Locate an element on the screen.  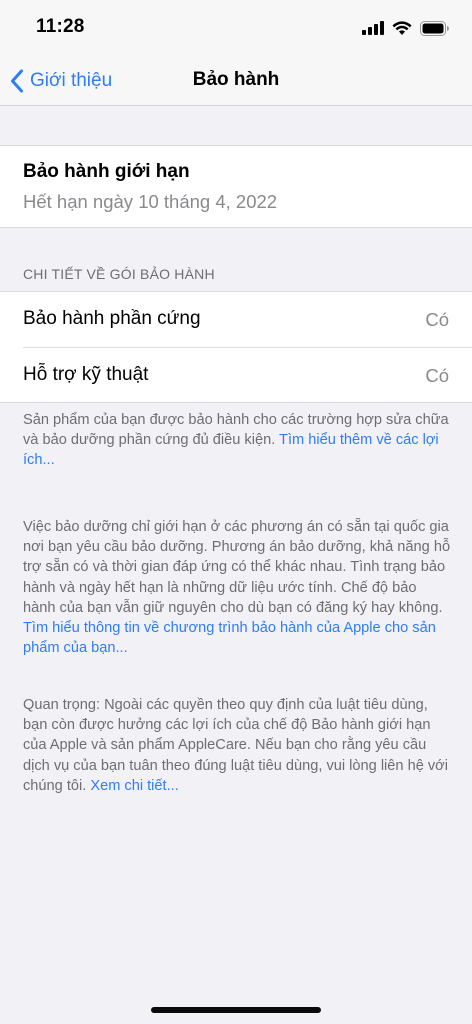
cellular-signal-icon is located at coordinates (373, 28).